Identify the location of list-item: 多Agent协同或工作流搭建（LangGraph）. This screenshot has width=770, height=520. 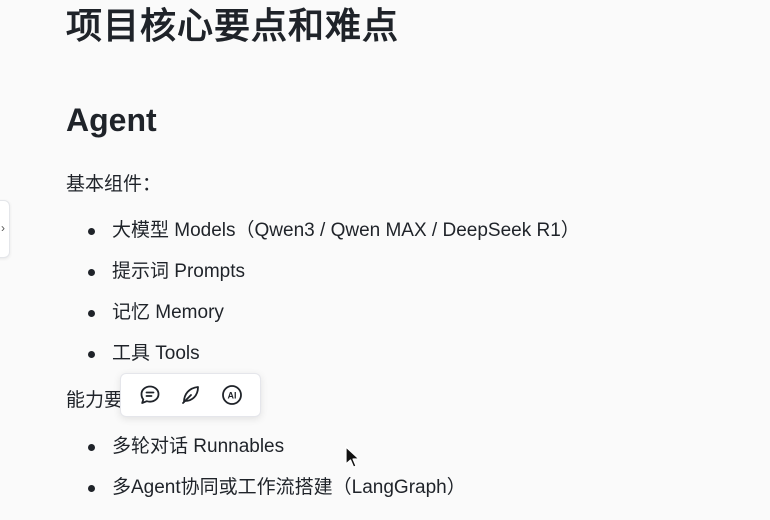
(233, 496).